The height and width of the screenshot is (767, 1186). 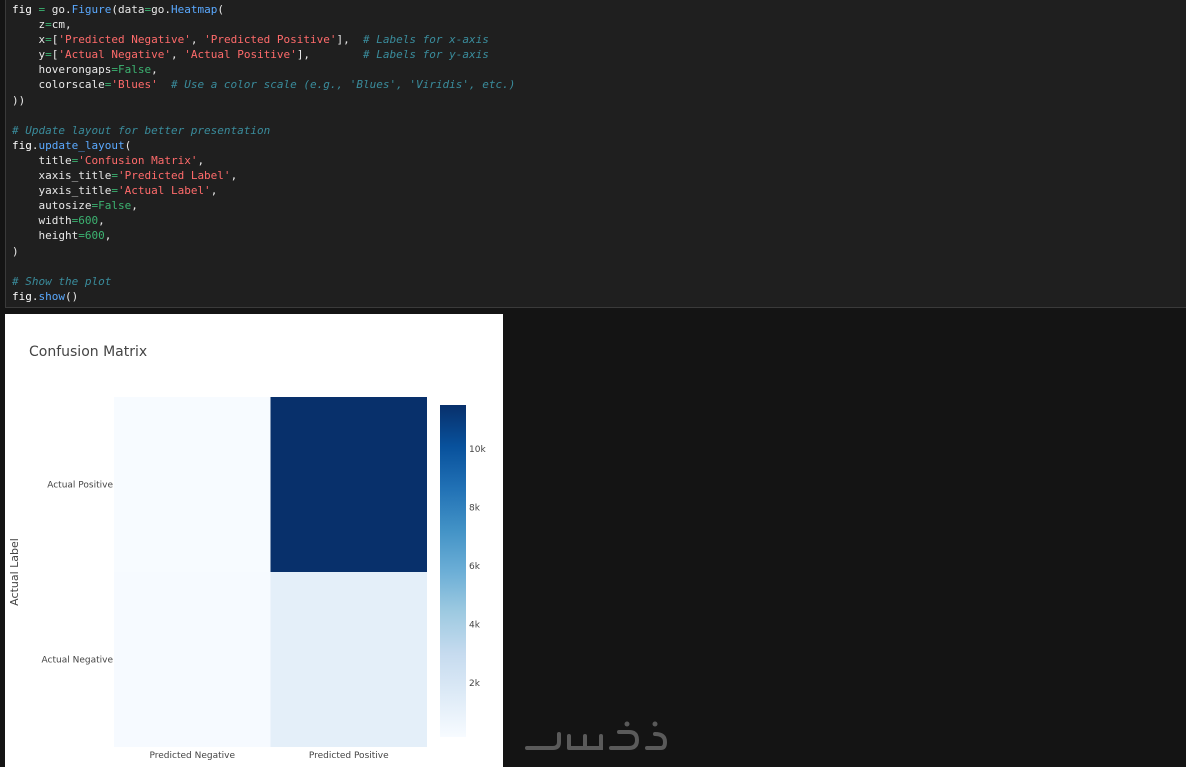 What do you see at coordinates (174, 176) in the screenshot?
I see `code-token: 'Predicted Label'` at bounding box center [174, 176].